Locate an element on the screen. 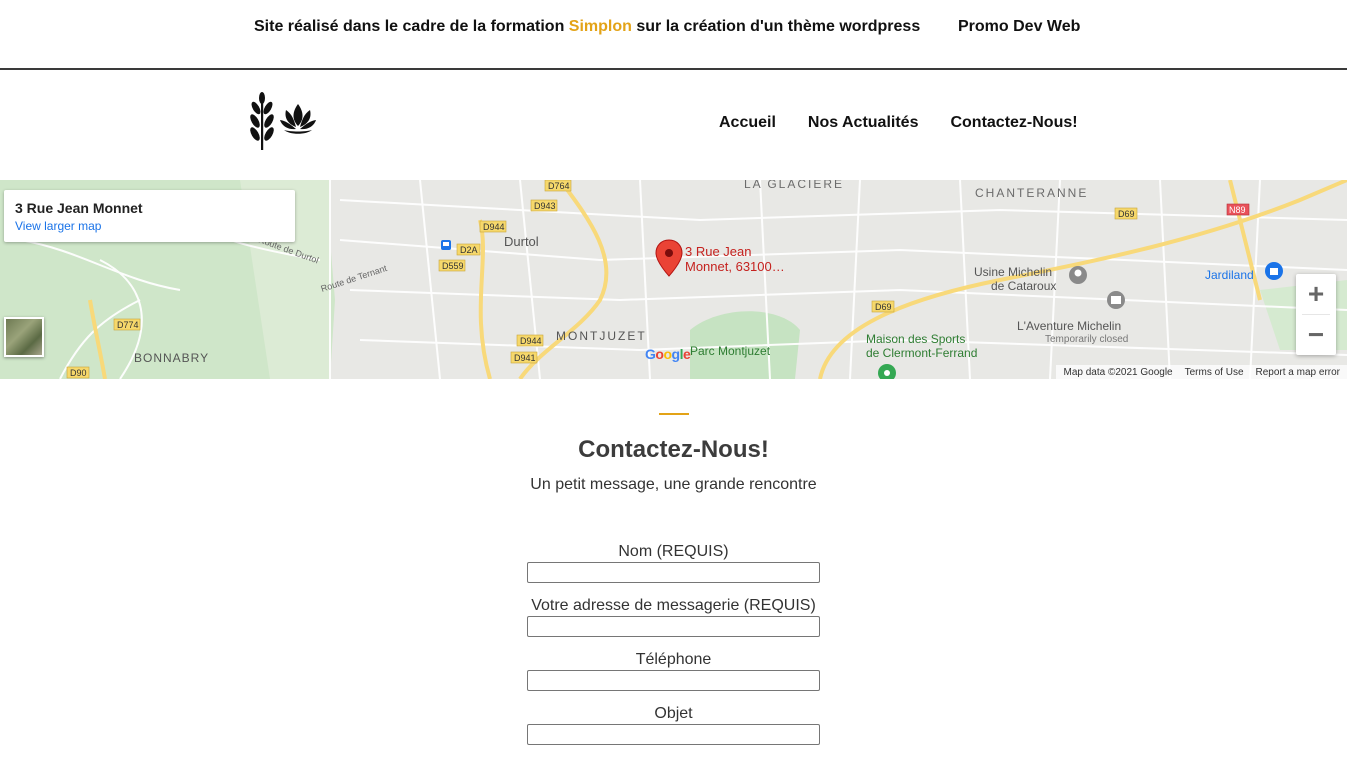  map-place-montjuzet: MONTJUZET is located at coordinates (601, 336).